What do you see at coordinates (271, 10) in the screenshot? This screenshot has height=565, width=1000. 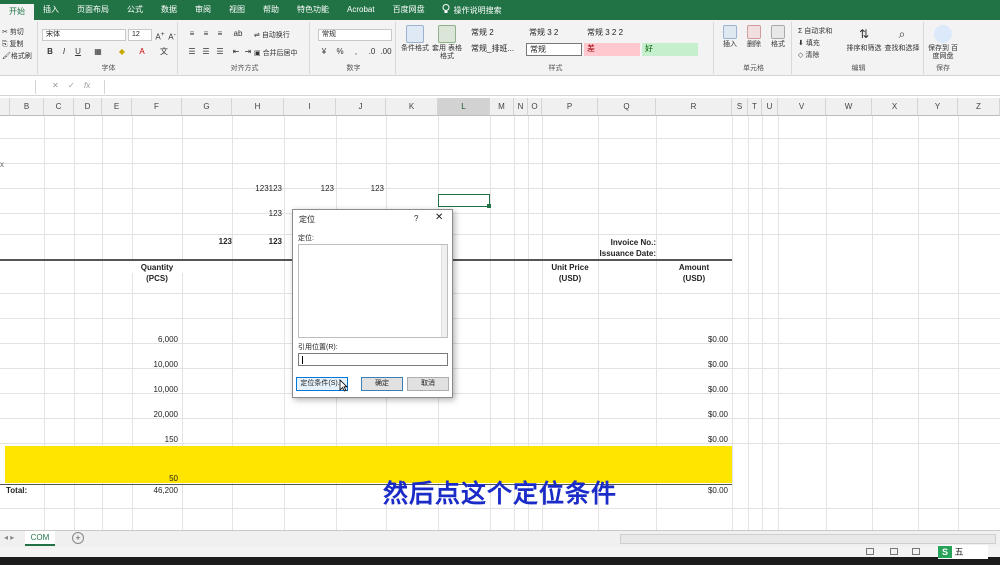 I see `tab-help: 帮助` at bounding box center [271, 10].